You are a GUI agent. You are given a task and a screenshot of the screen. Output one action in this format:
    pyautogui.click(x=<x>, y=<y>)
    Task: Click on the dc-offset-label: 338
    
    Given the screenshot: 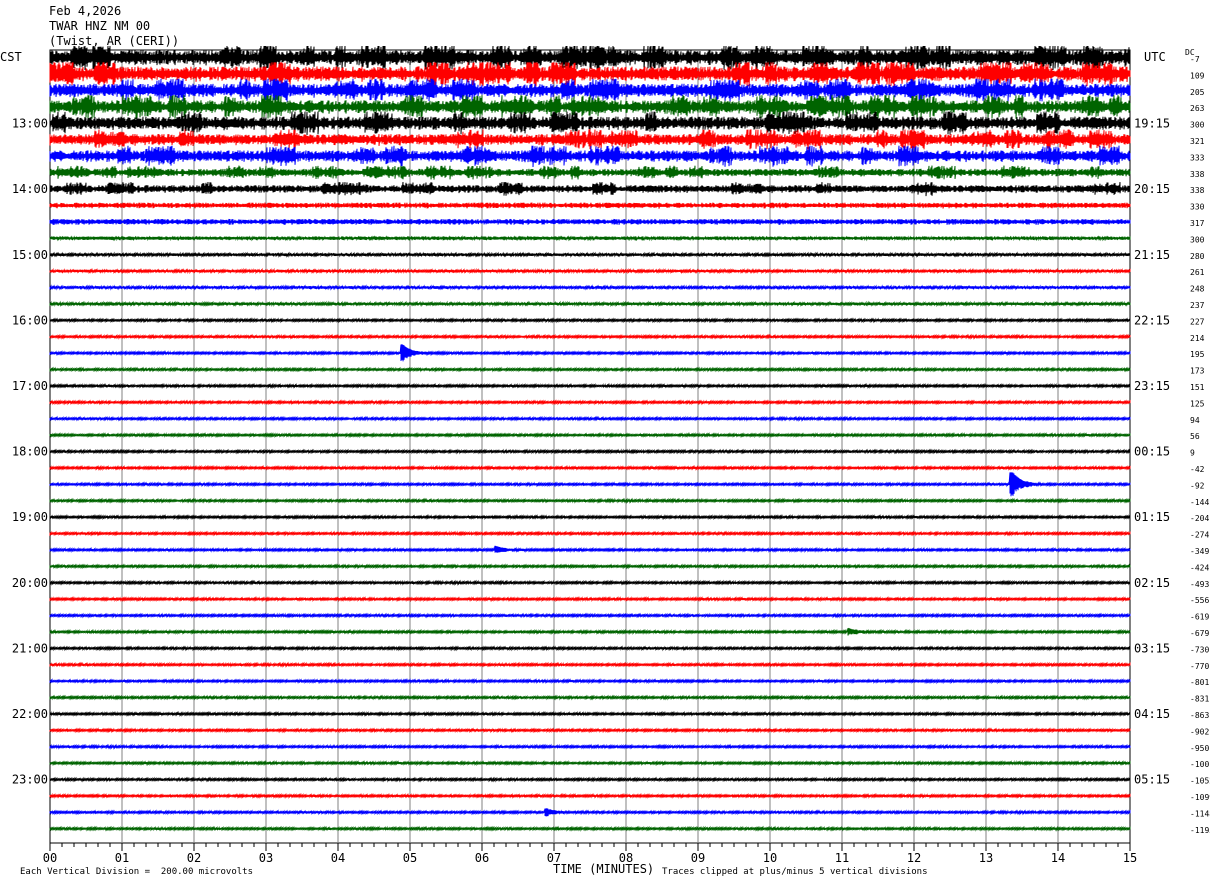 What is the action you would take?
    pyautogui.click(x=1197, y=190)
    